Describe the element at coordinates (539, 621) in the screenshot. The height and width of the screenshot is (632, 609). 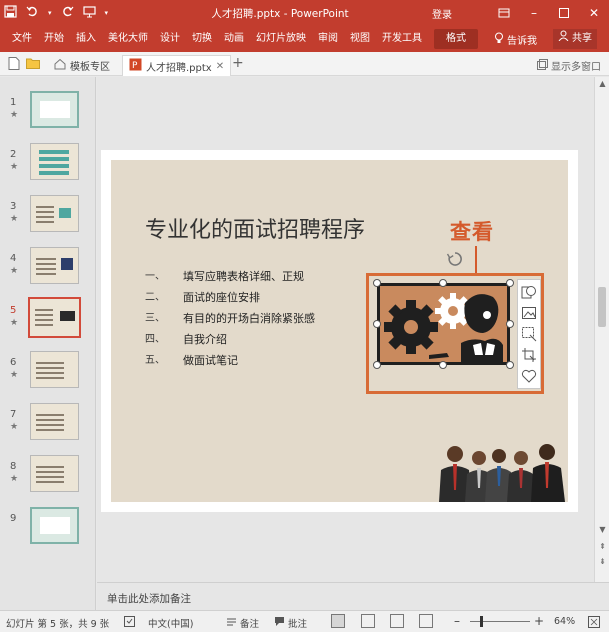
I see `zoom-in-icon: +` at that location.